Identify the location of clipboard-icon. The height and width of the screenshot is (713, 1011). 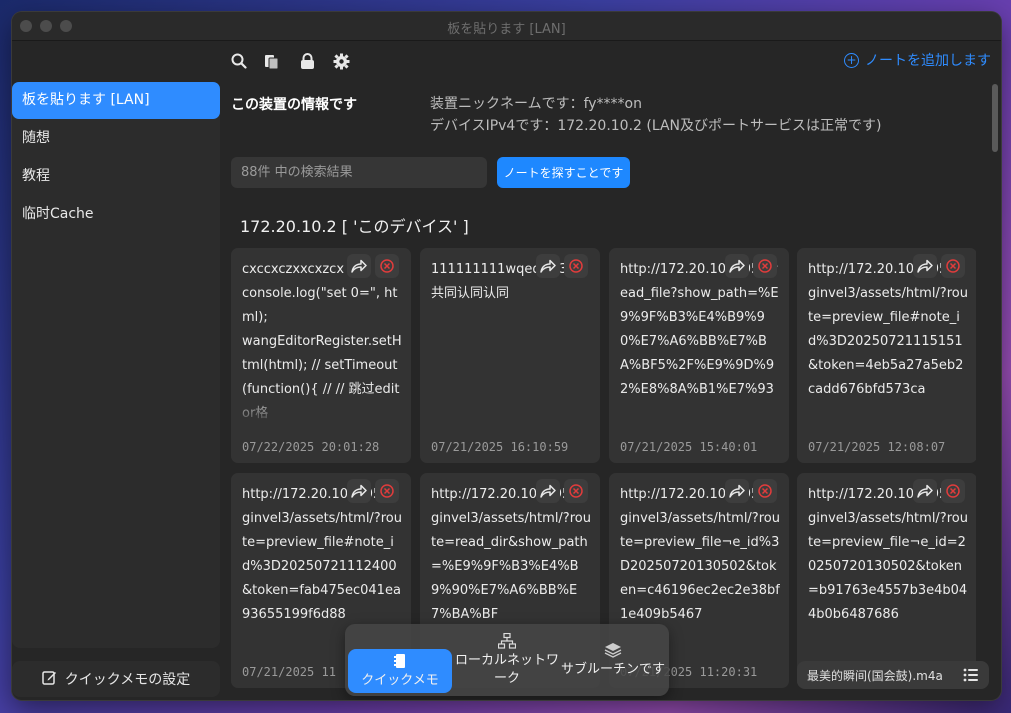
(272, 61).